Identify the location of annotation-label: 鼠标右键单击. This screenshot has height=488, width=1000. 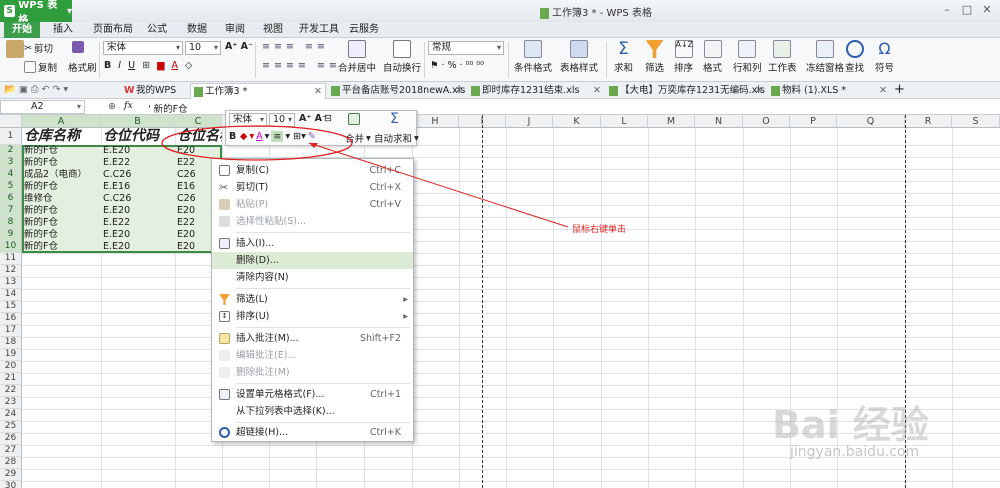
(599, 230).